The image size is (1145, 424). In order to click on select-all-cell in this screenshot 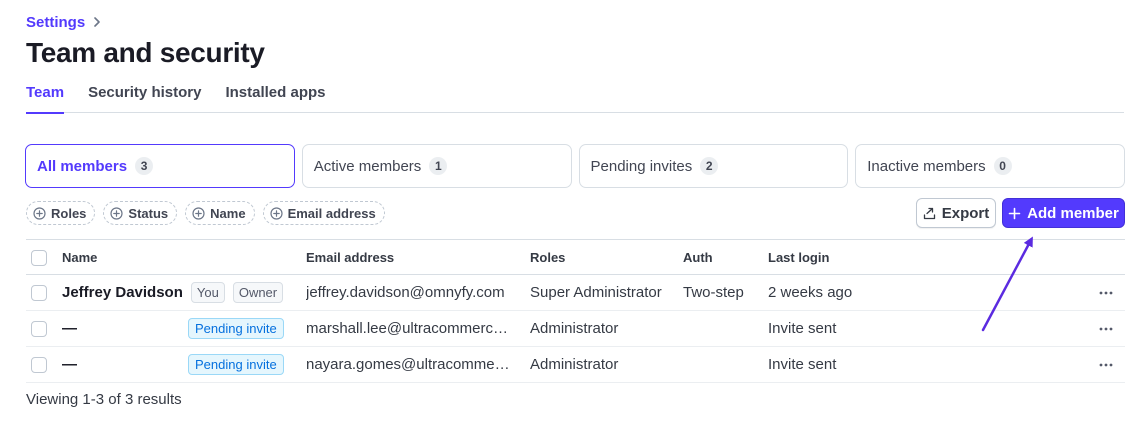, I will do `click(39, 257)`.